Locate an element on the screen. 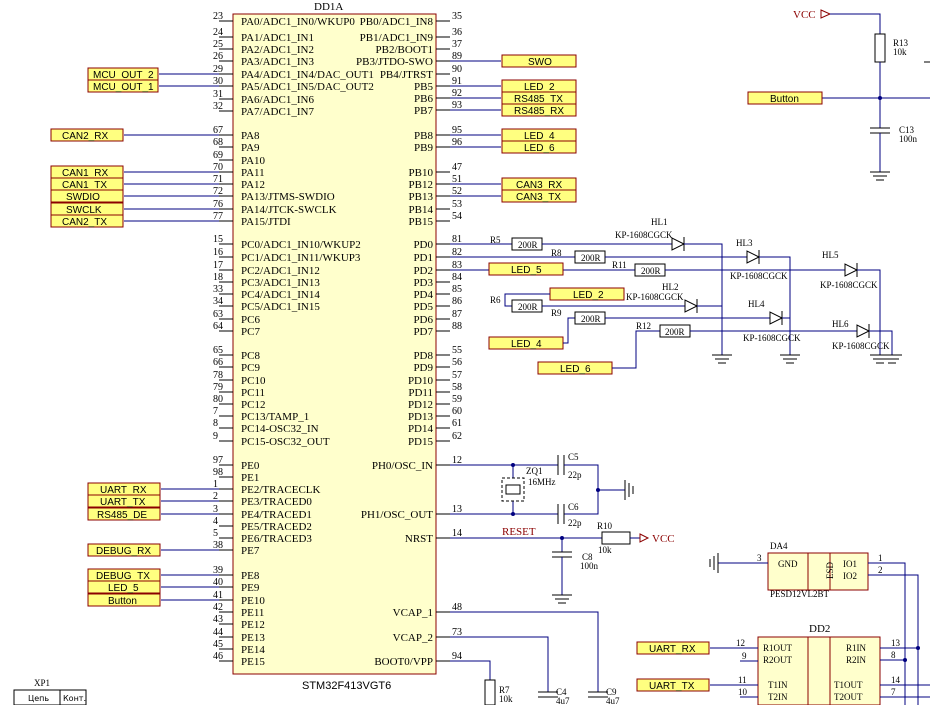  label-hl5: HL5 is located at coordinates (830, 255).